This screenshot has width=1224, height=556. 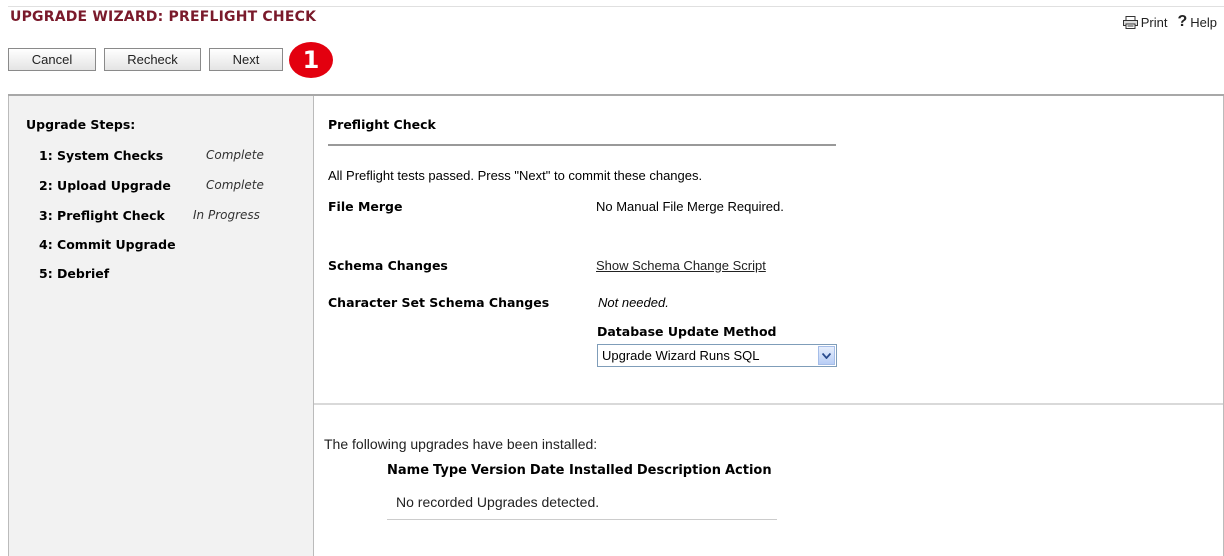 I want to click on help-link: ? Help, so click(x=1197, y=22).